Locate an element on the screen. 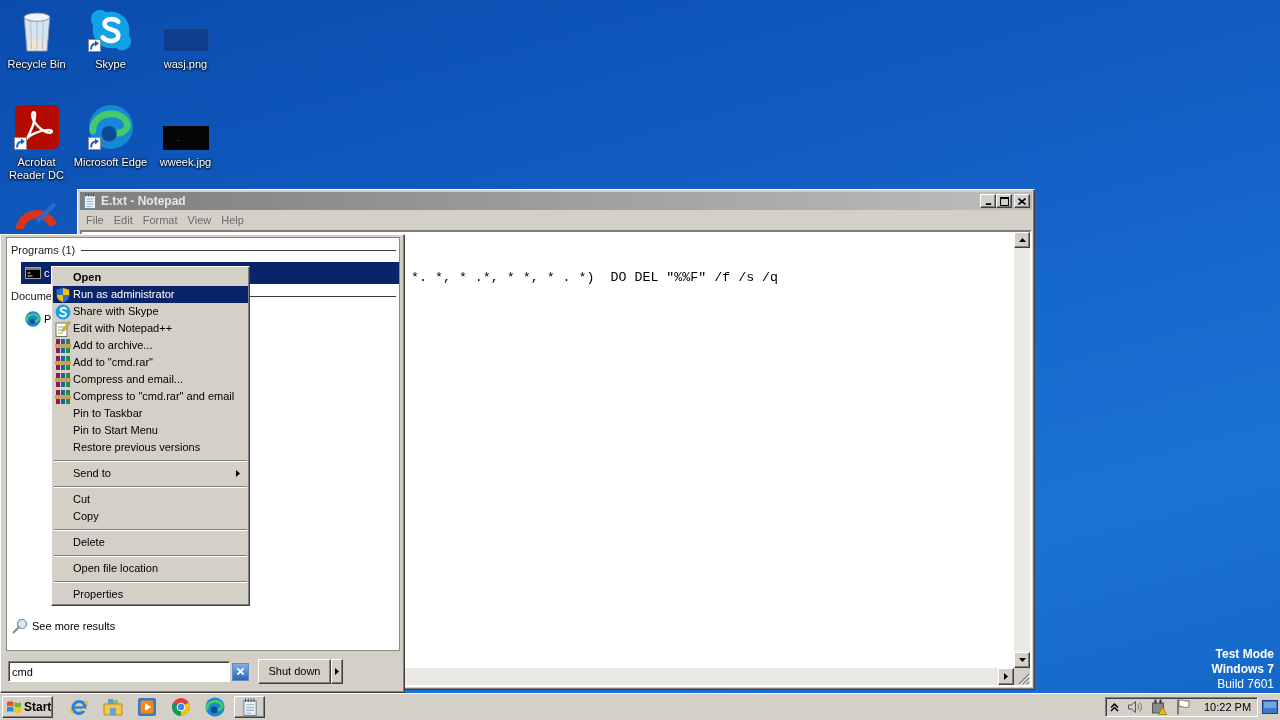  menu-item: Format is located at coordinates (160, 220).